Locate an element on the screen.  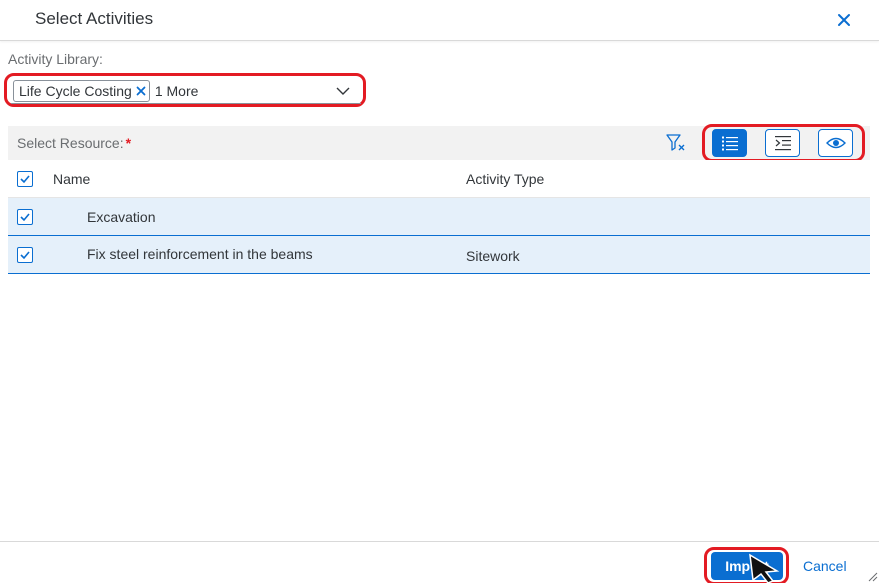
select-resource-label: Select Resource: * is located at coordinates (74, 143).